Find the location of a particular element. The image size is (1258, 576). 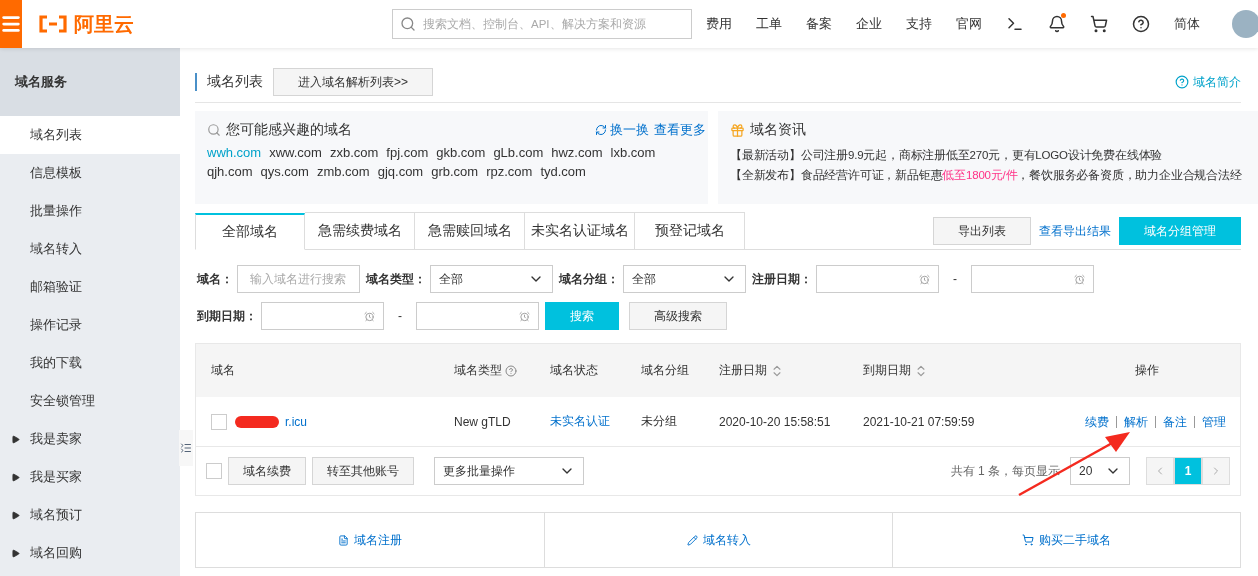

sidebar-item: 邮箱验证 is located at coordinates (90, 287).